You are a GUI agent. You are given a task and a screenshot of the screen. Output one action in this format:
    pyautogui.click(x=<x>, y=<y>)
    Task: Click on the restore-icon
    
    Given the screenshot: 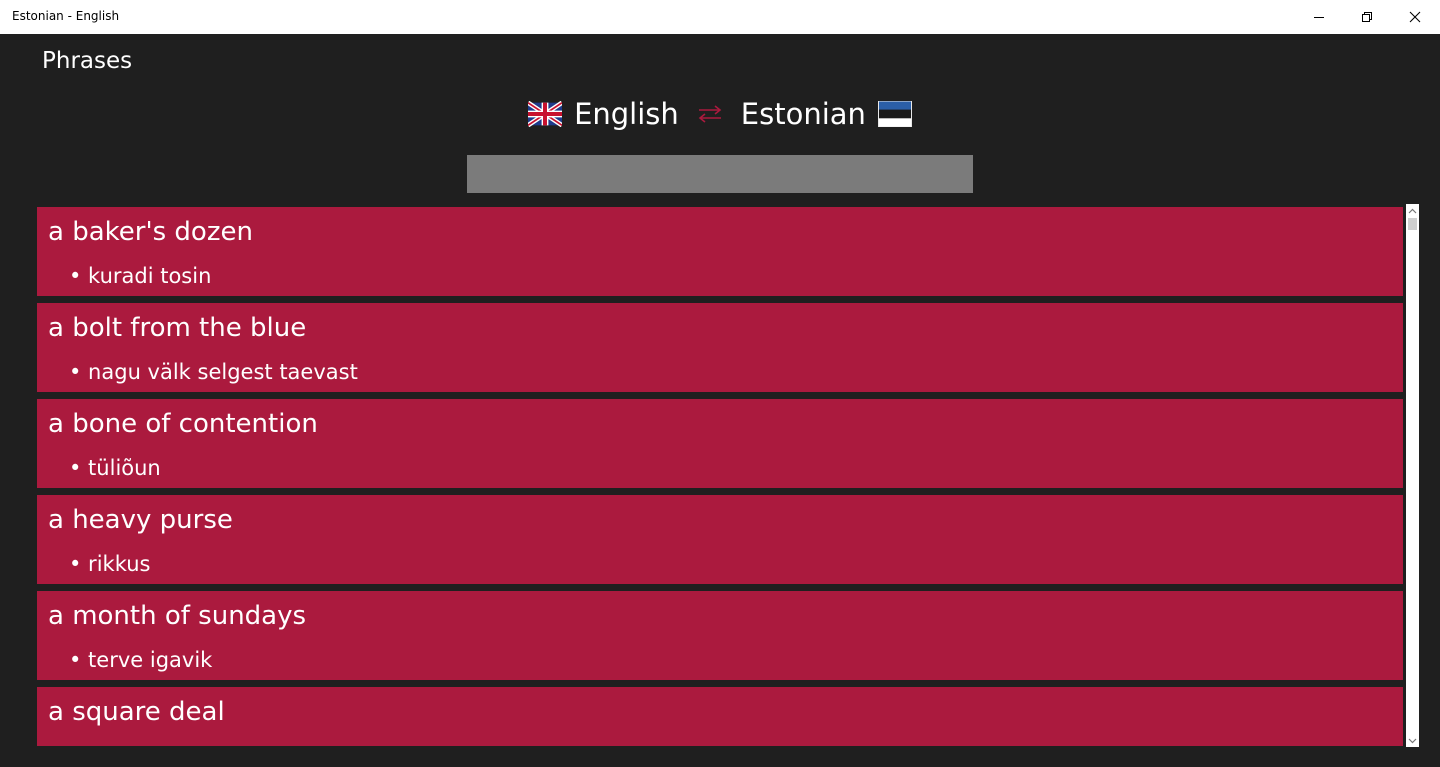 What is the action you would take?
    pyautogui.click(x=1367, y=17)
    